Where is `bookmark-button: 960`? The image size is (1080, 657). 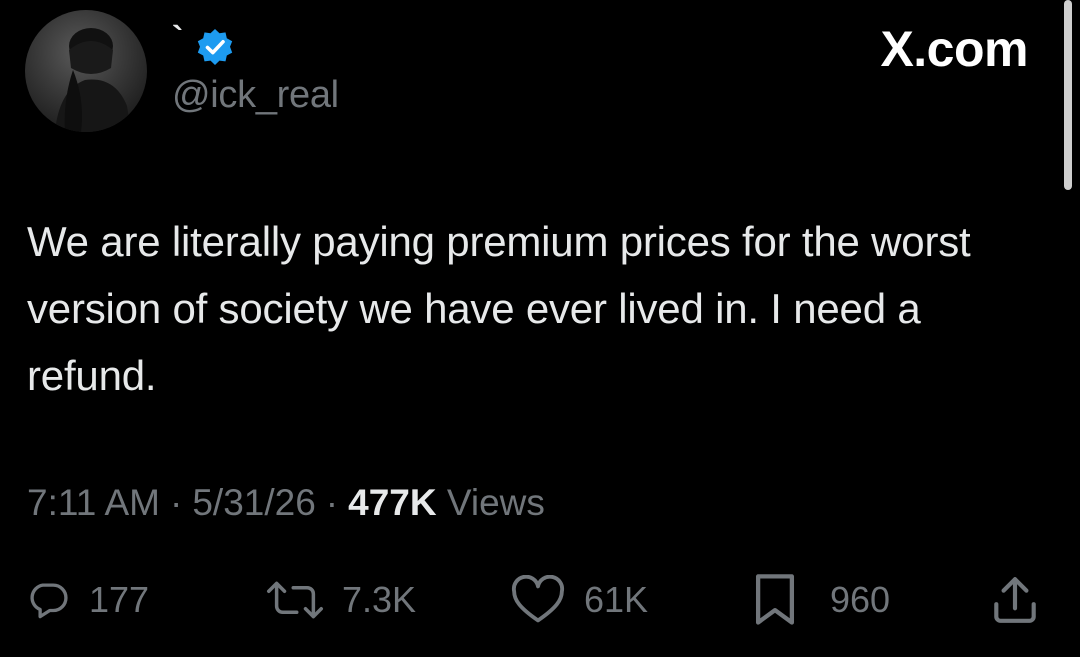
bookmark-button: 960 is located at coordinates (821, 600).